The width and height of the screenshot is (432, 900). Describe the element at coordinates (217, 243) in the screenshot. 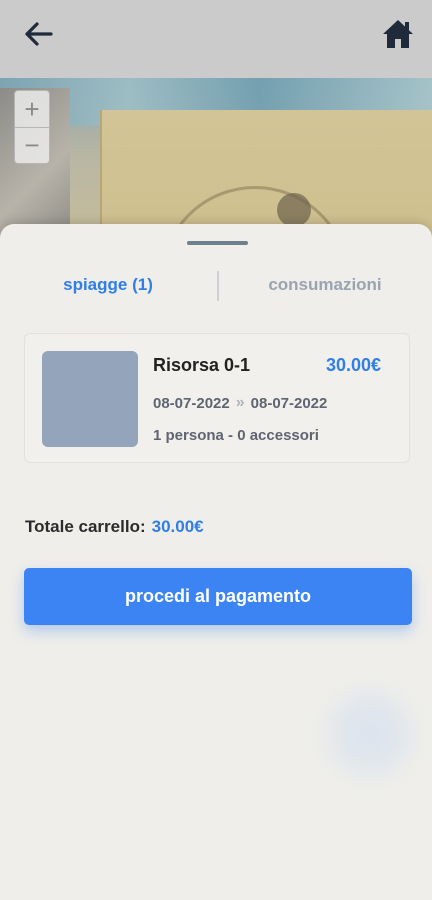

I see `drag-handle` at that location.